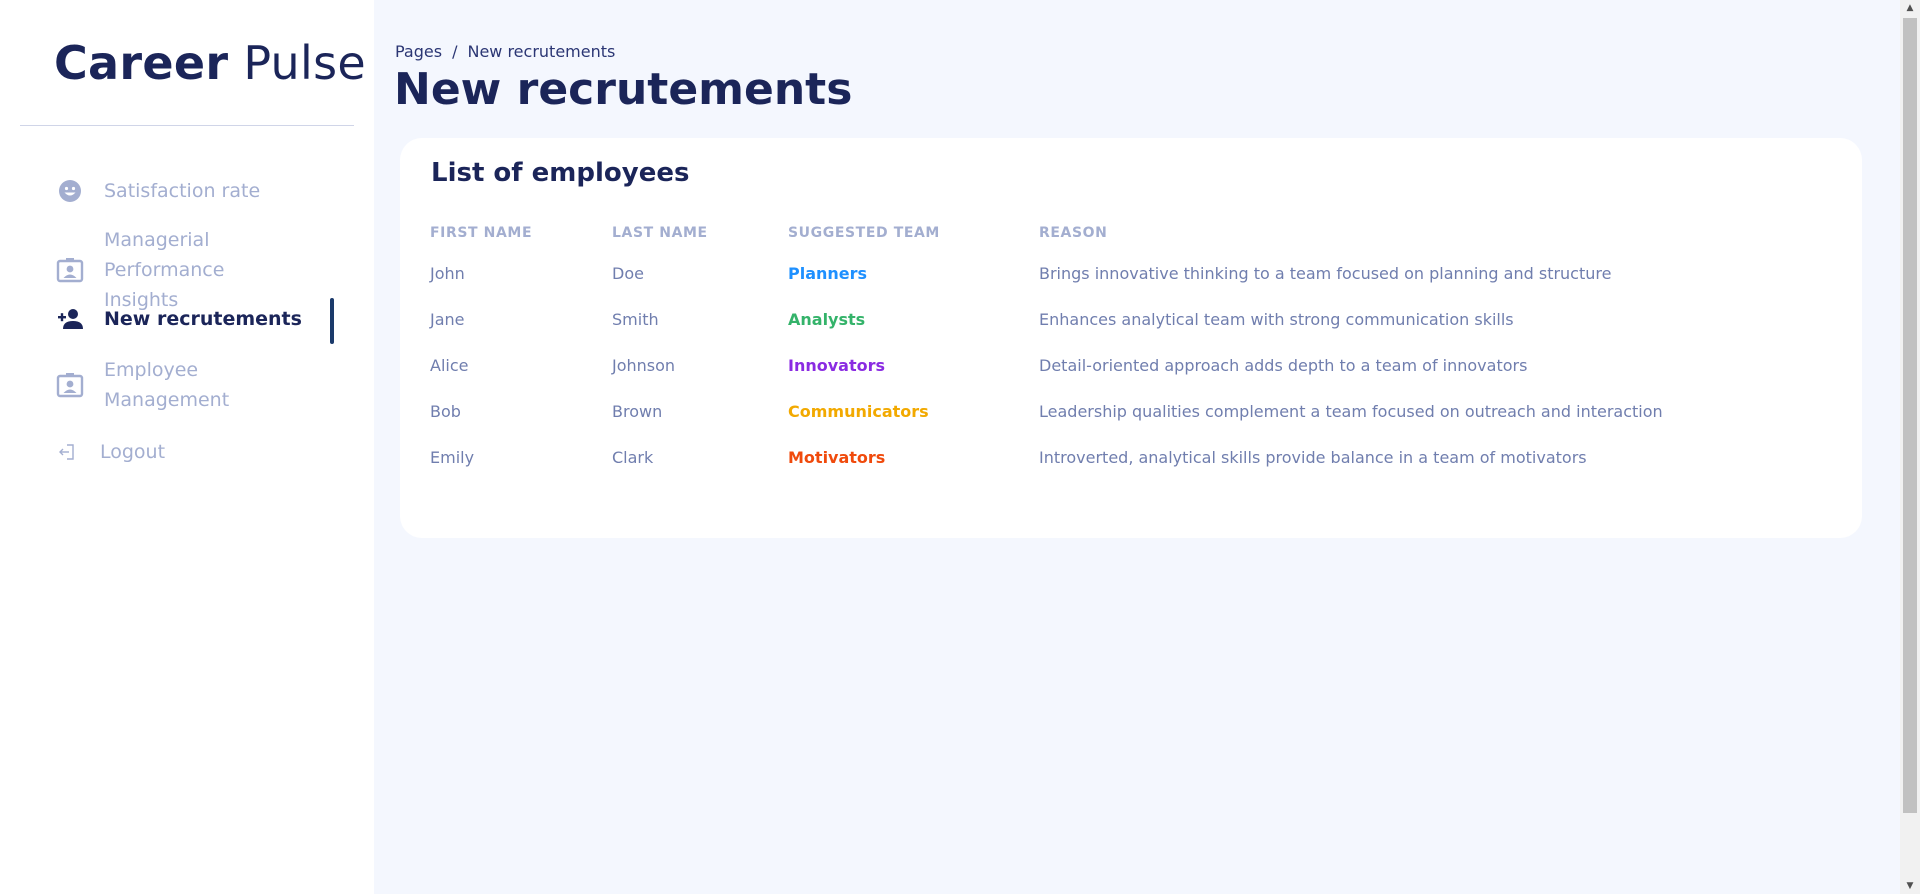 This screenshot has width=1920, height=894. I want to click on sidebar-item-satisfaction-rate: Satisfaction rate, so click(157, 191).